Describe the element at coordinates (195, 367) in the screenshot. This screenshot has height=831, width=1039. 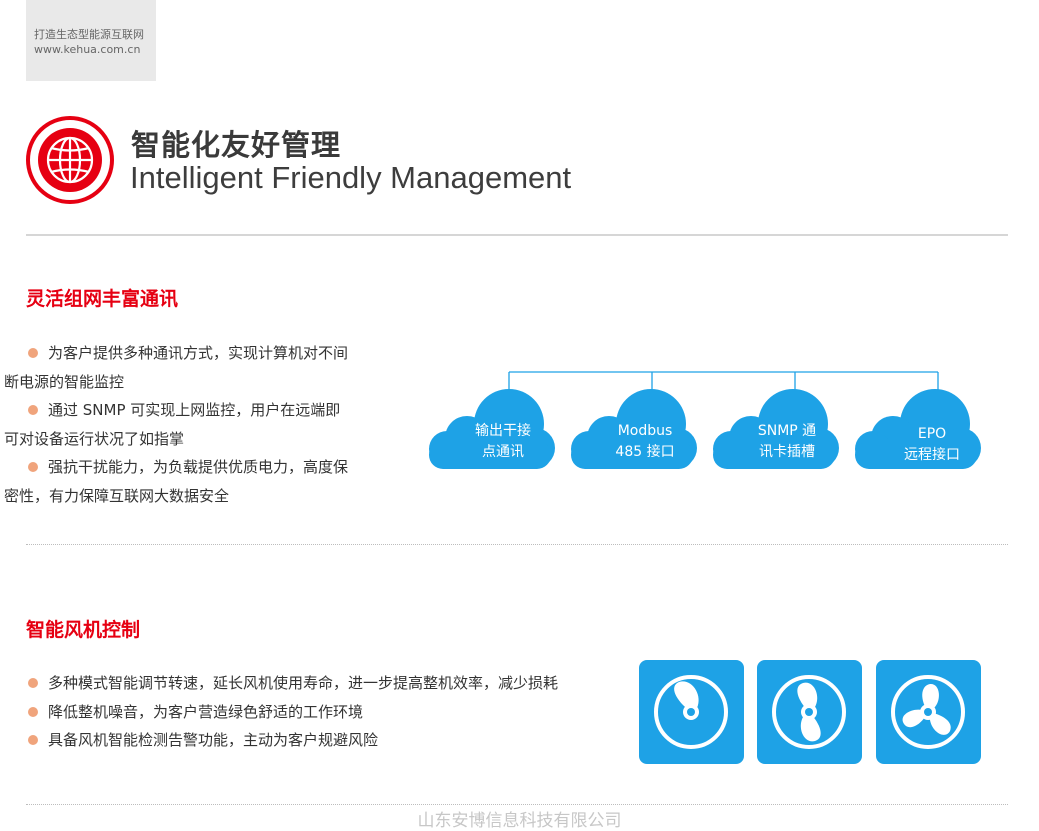
I see `list-item: 为客户提供多种通讯方式，实现计算机对不间 断电源的智能监控` at that location.